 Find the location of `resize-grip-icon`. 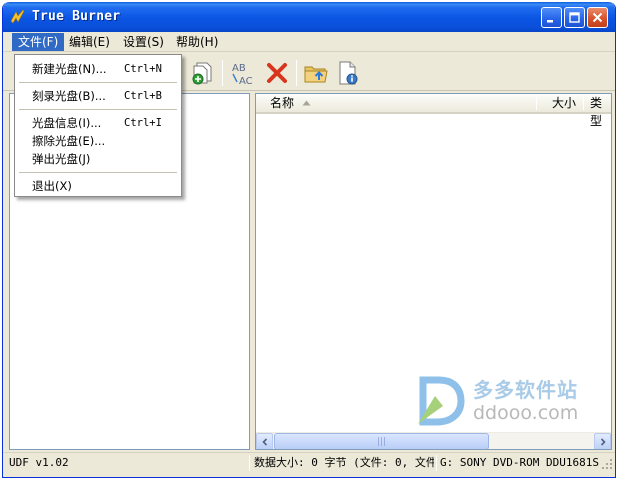

resize-grip-icon is located at coordinates (607, 464).